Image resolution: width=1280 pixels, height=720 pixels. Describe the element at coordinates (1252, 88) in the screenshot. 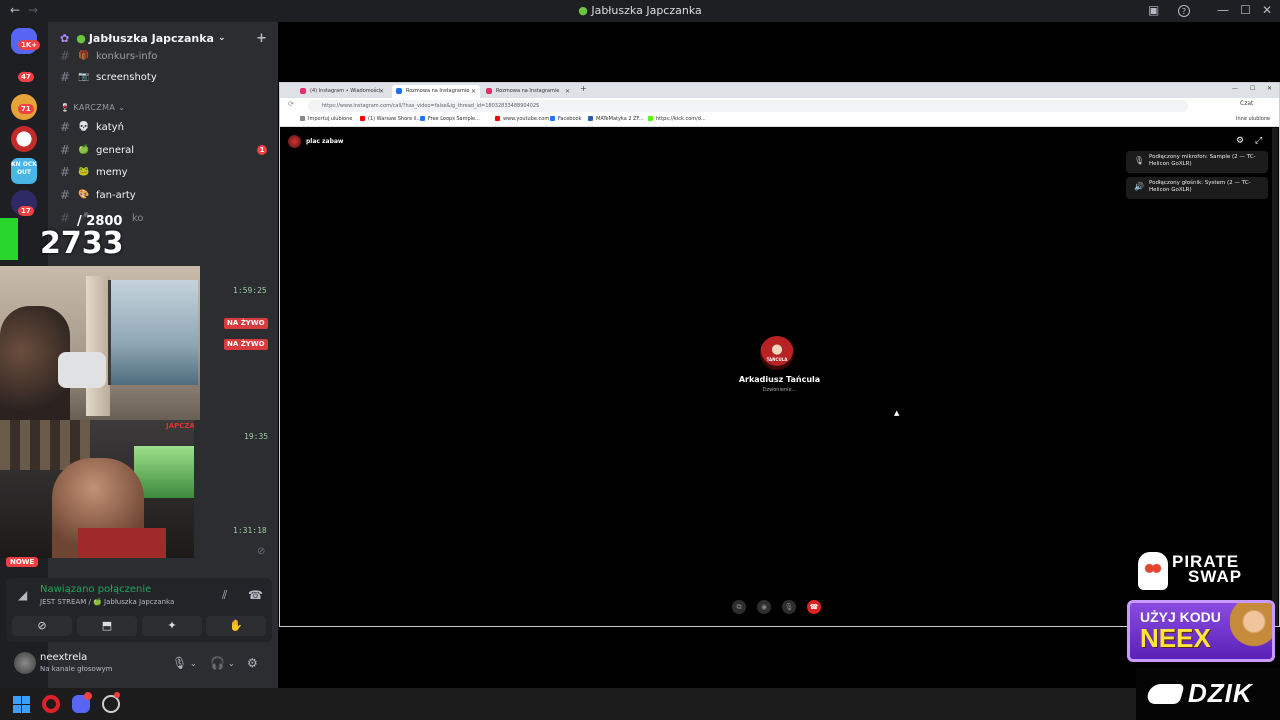

I see `maximize-icon: ☐` at that location.